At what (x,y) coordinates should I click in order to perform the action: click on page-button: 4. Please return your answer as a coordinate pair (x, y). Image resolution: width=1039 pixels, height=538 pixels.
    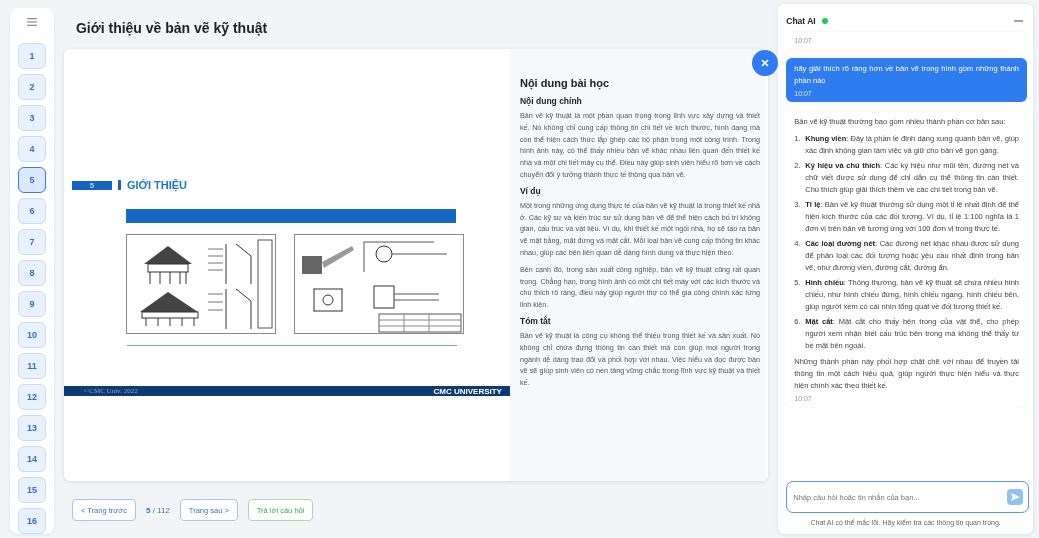
    Looking at the image, I should click on (31, 149).